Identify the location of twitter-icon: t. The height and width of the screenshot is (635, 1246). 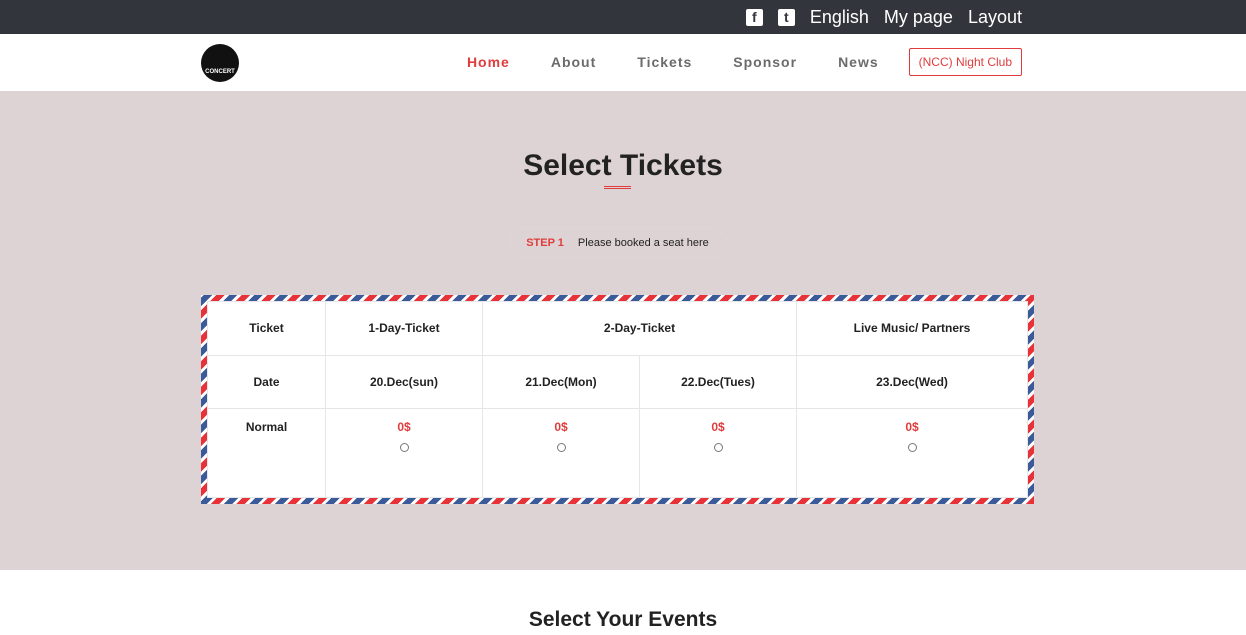
(786, 17).